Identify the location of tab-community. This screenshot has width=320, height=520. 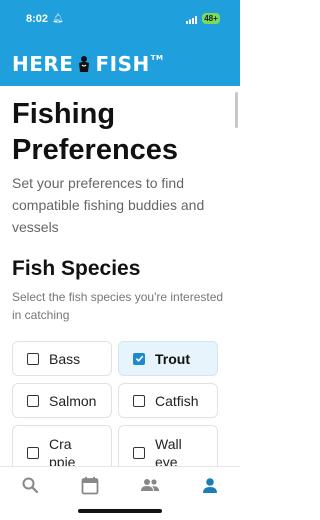
(150, 485).